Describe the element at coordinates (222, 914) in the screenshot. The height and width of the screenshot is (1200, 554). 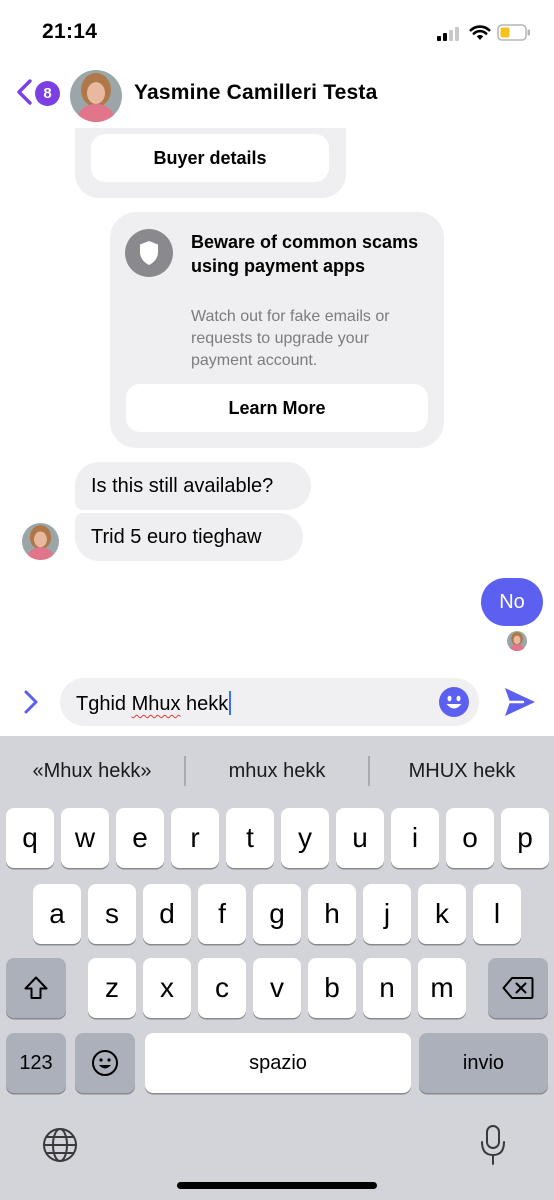
I see `key-f: f` at that location.